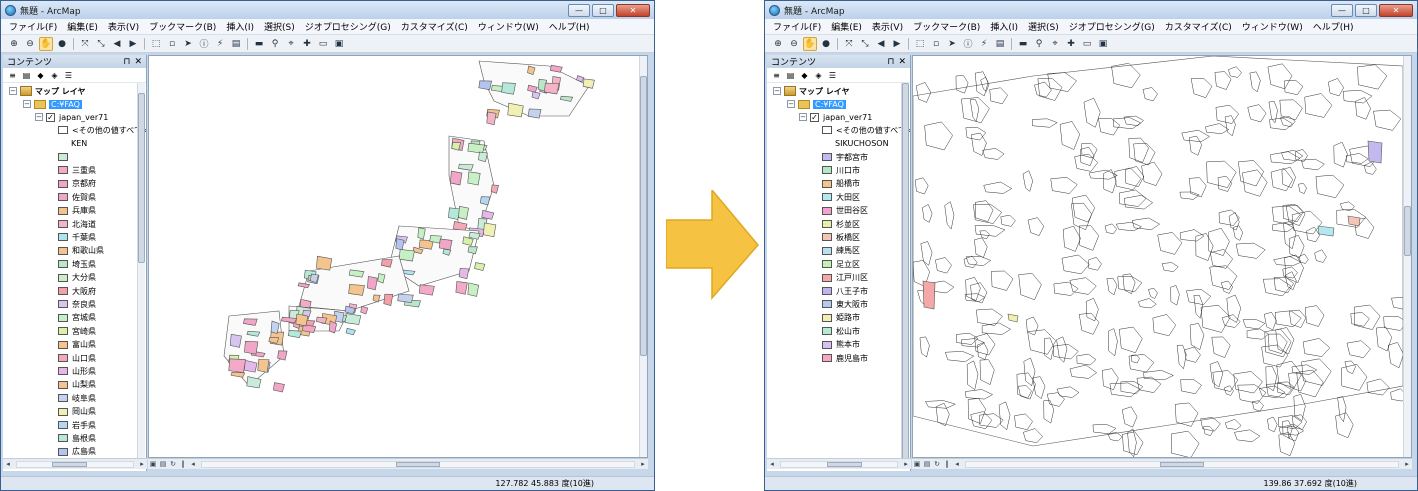  I want to click on viewer-window-icon: ▣, so click(339, 44).